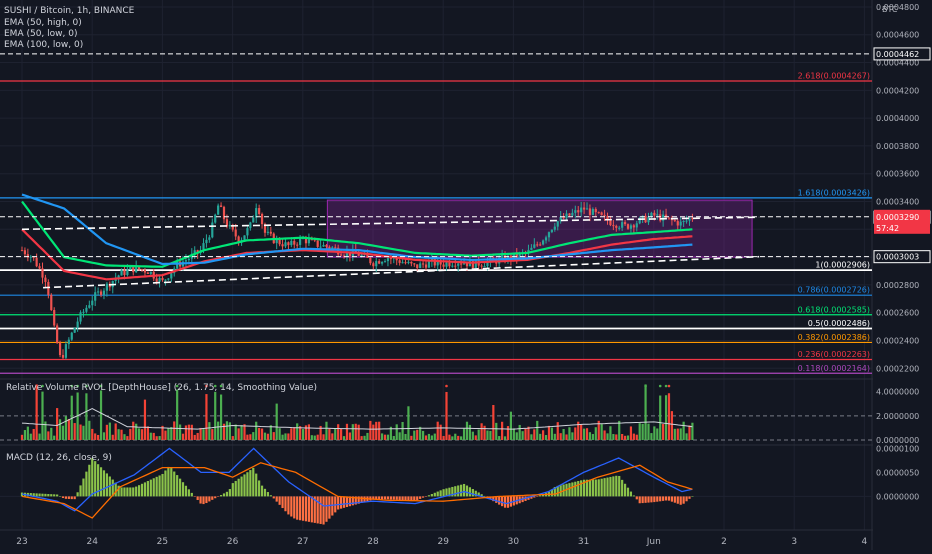 Image resolution: width=932 pixels, height=554 pixels. Describe the element at coordinates (834, 309) in the screenshot. I see `fib-level-label: 0.618(0.0002585)` at that location.